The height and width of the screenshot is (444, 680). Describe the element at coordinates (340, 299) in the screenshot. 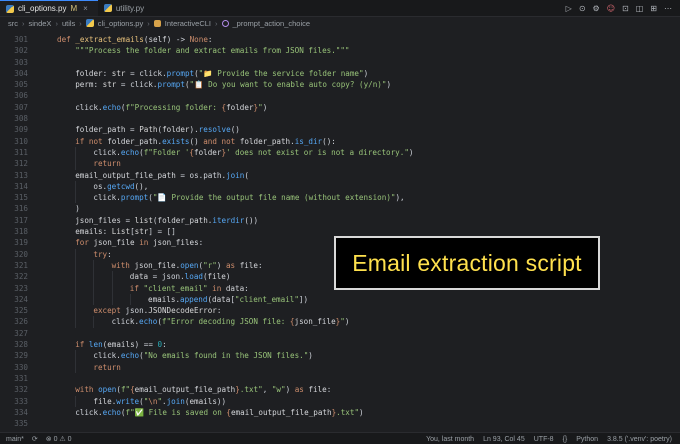

I see `code-line: 324 emails.append(data["client_email"])` at that location.